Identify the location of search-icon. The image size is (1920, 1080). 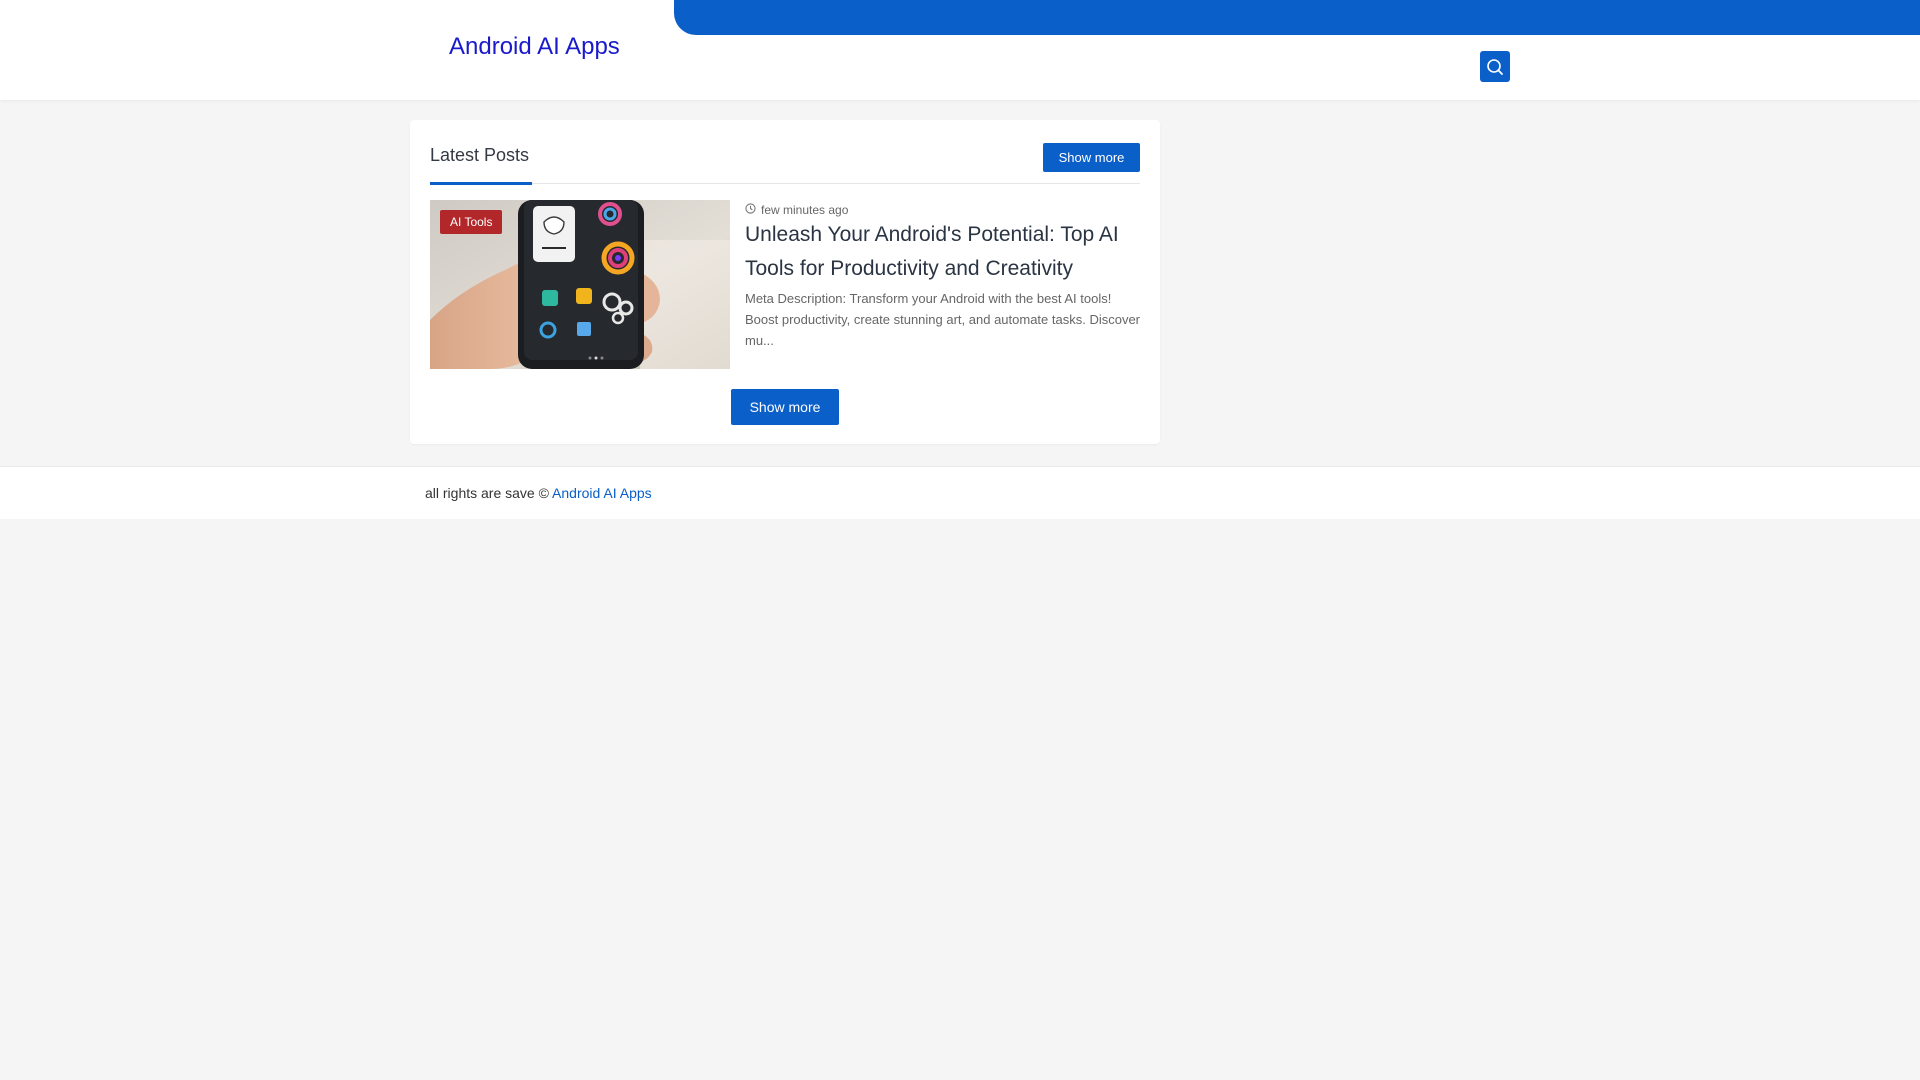
(1495, 67).